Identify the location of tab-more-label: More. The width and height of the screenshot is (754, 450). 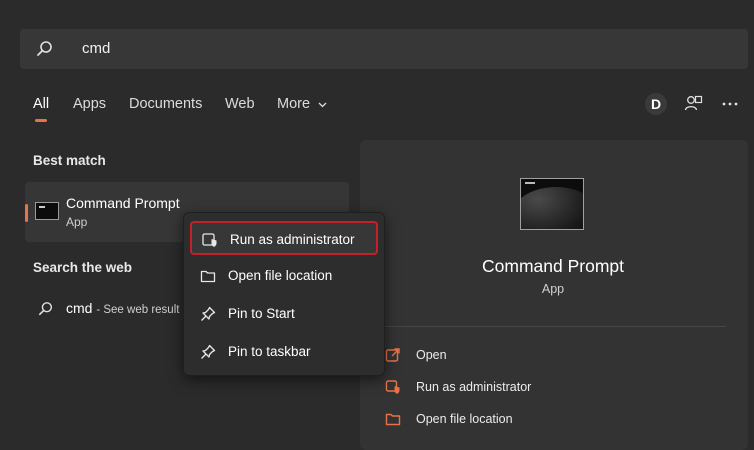
(294, 104).